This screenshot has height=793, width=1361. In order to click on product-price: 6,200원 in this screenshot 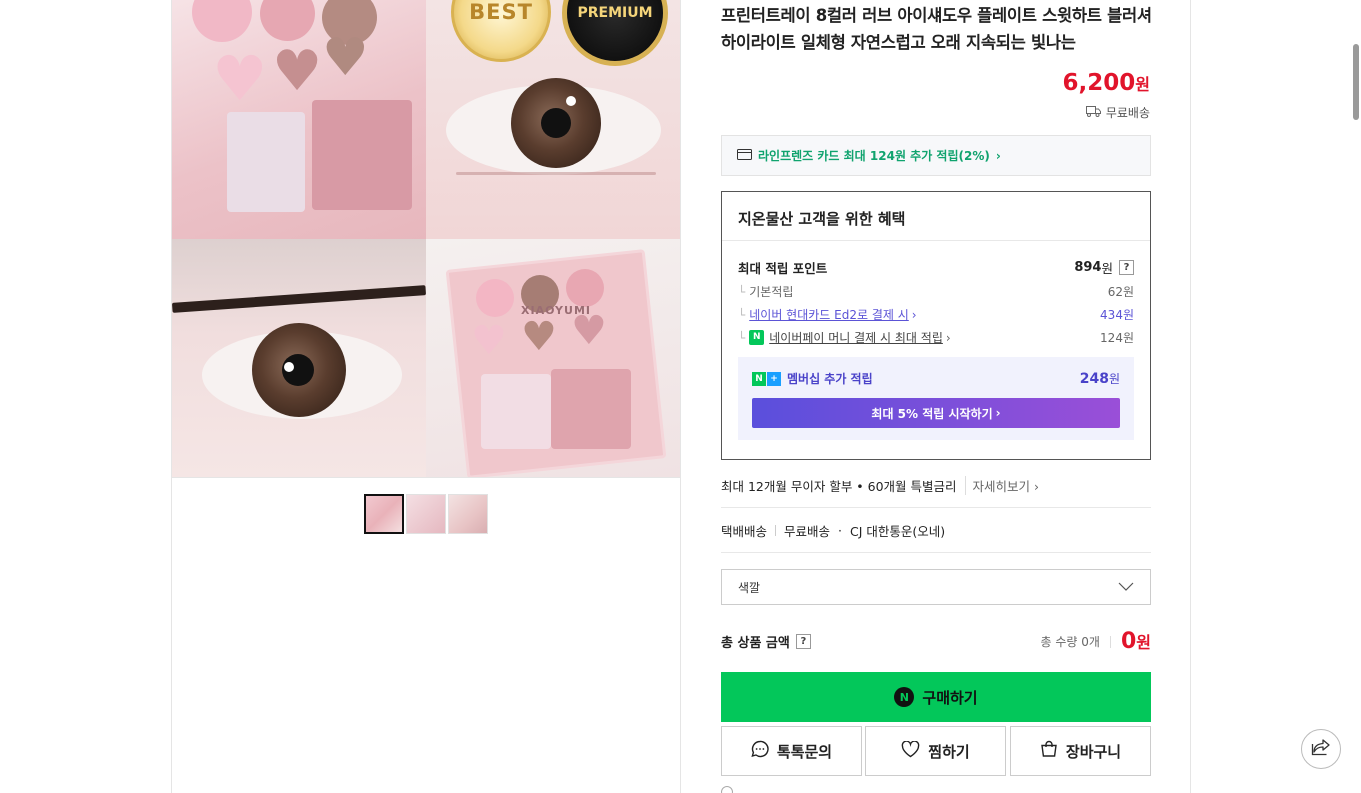, I will do `click(1107, 83)`.